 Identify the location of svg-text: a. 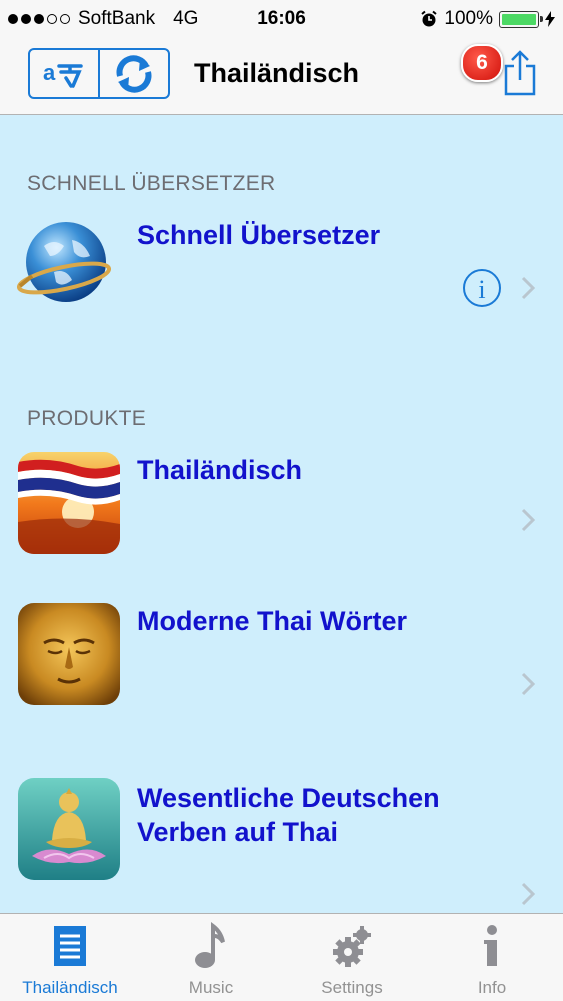
(49, 72).